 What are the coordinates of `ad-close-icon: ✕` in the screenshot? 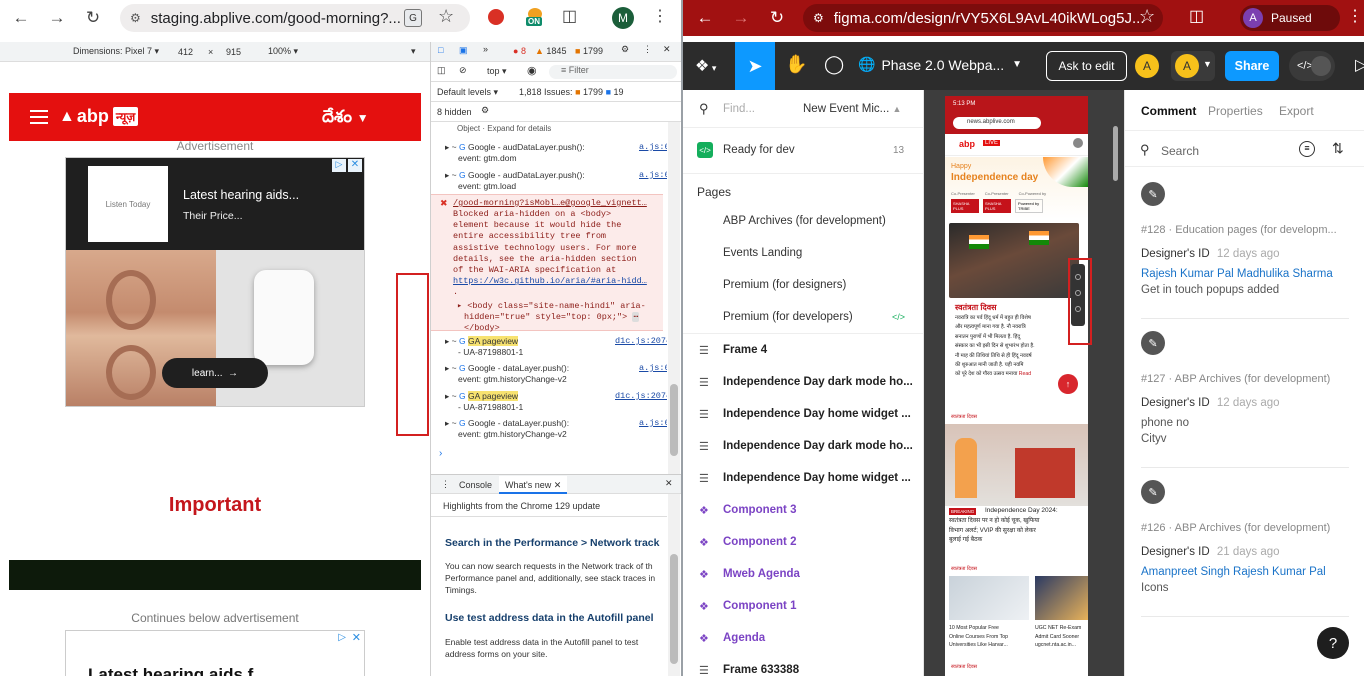 It's located at (355, 165).